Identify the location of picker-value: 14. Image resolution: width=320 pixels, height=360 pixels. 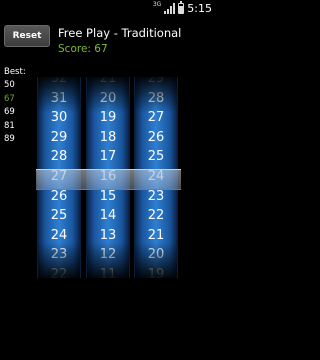
(108, 216).